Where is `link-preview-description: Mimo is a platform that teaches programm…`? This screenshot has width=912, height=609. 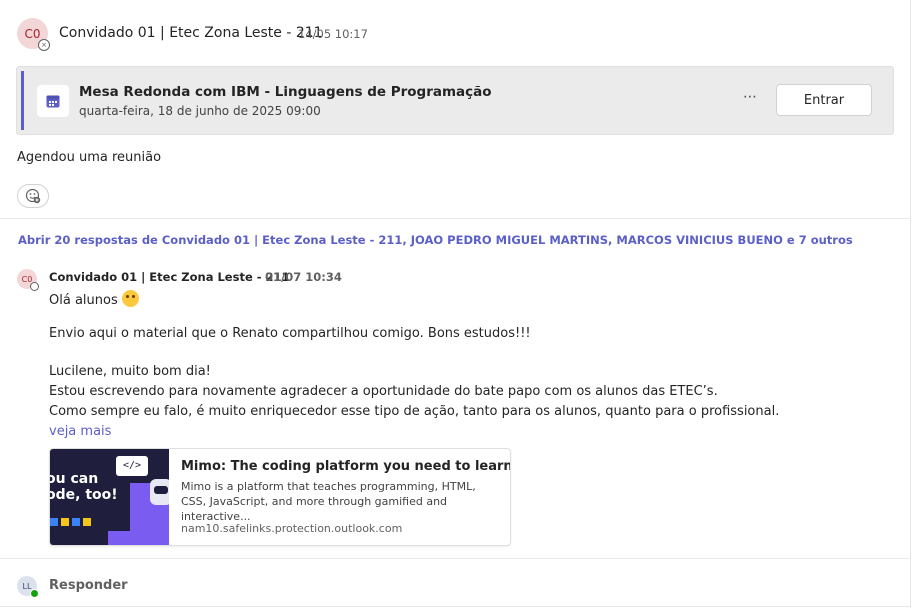 link-preview-description: Mimo is a platform that teaches programm… is located at coordinates (328, 501).